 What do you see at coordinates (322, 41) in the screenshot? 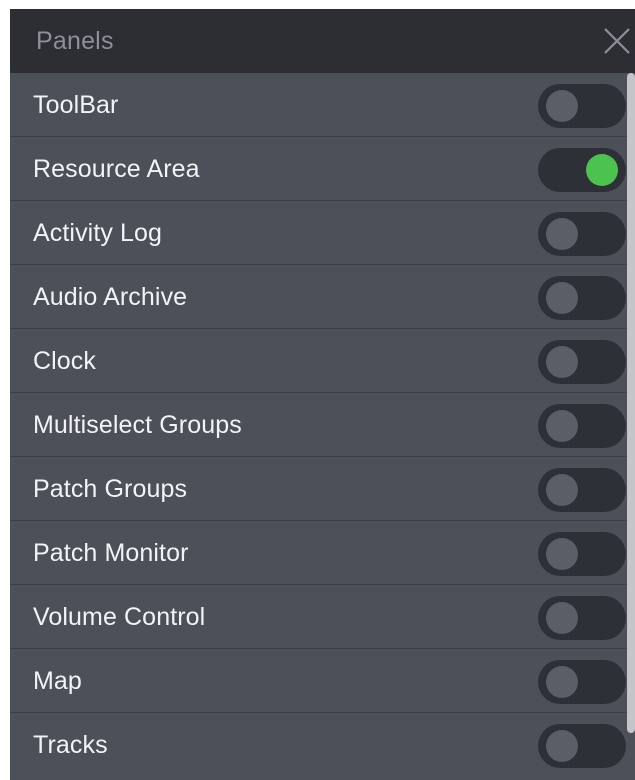
I see `title-bar: Panels` at bounding box center [322, 41].